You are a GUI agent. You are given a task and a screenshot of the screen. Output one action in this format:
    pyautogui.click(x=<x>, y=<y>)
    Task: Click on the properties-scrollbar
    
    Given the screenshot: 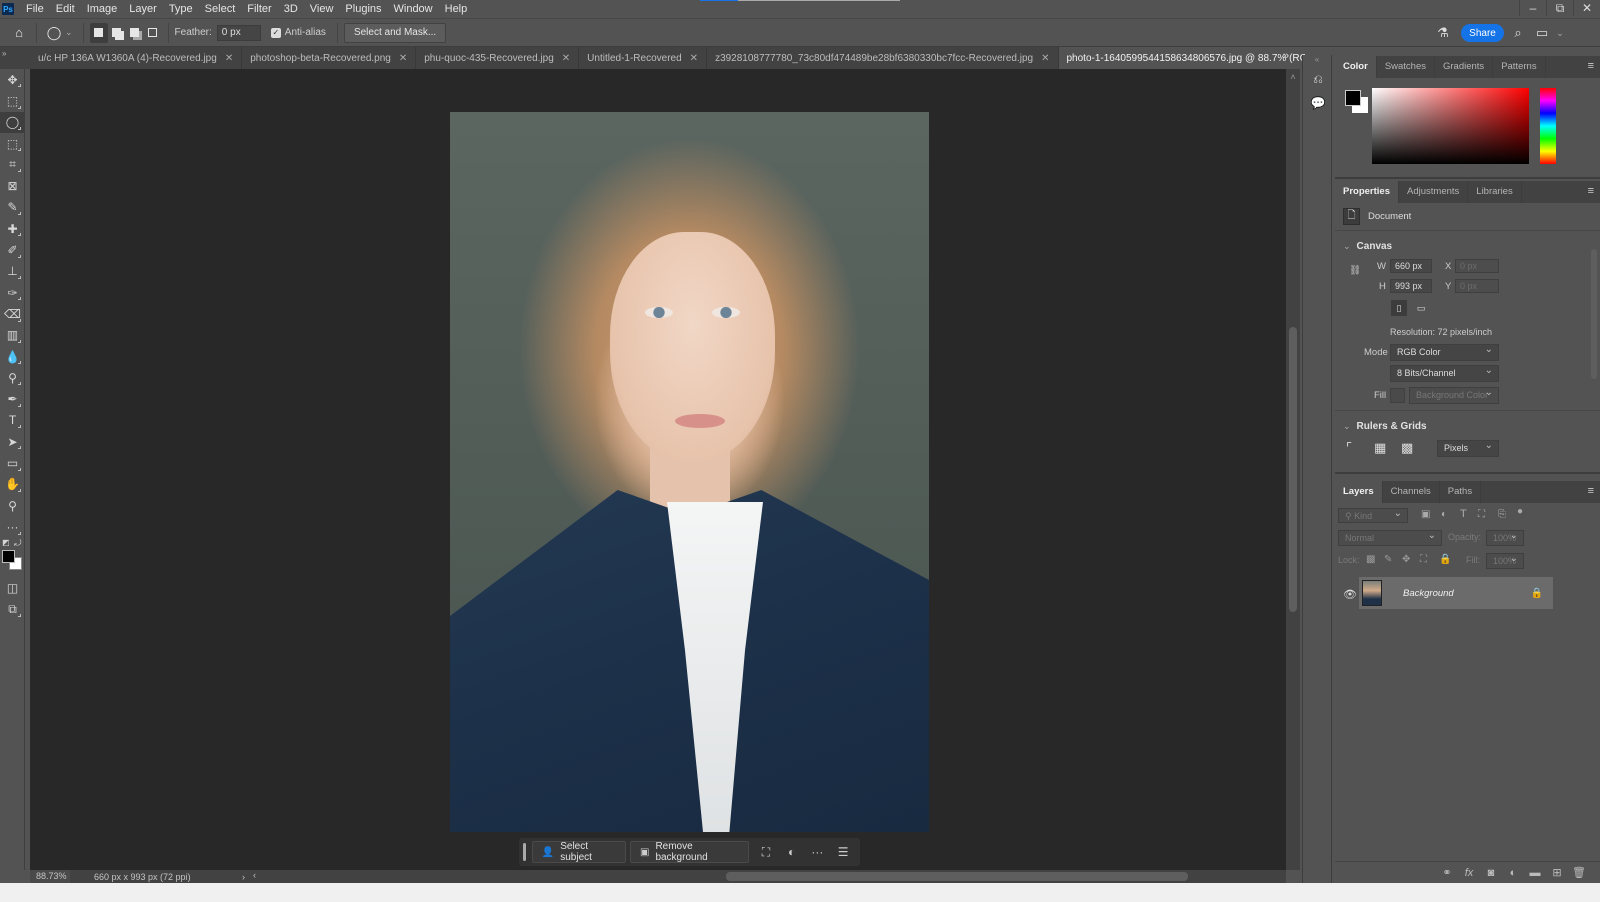 What is the action you would take?
    pyautogui.click(x=1594, y=349)
    